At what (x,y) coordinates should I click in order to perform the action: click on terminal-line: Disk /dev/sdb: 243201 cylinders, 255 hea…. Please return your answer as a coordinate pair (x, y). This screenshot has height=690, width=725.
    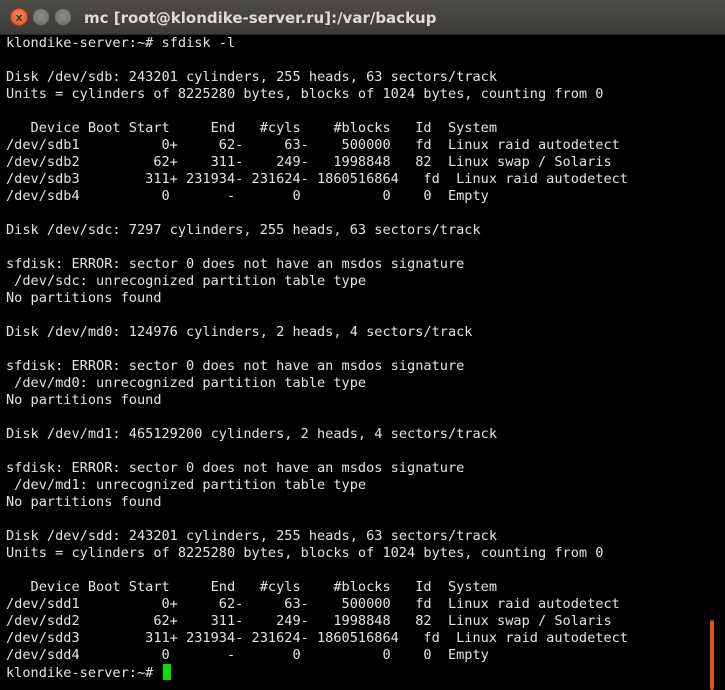
    Looking at the image, I should click on (252, 77).